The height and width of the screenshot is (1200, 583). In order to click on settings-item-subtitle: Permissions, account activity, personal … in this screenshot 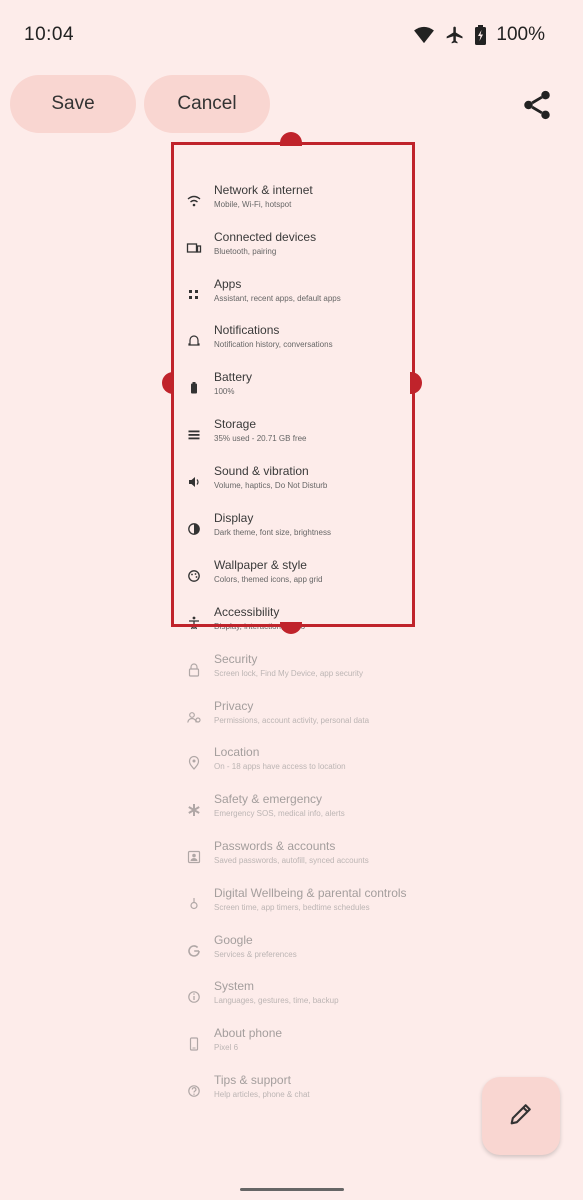, I will do `click(292, 720)`.